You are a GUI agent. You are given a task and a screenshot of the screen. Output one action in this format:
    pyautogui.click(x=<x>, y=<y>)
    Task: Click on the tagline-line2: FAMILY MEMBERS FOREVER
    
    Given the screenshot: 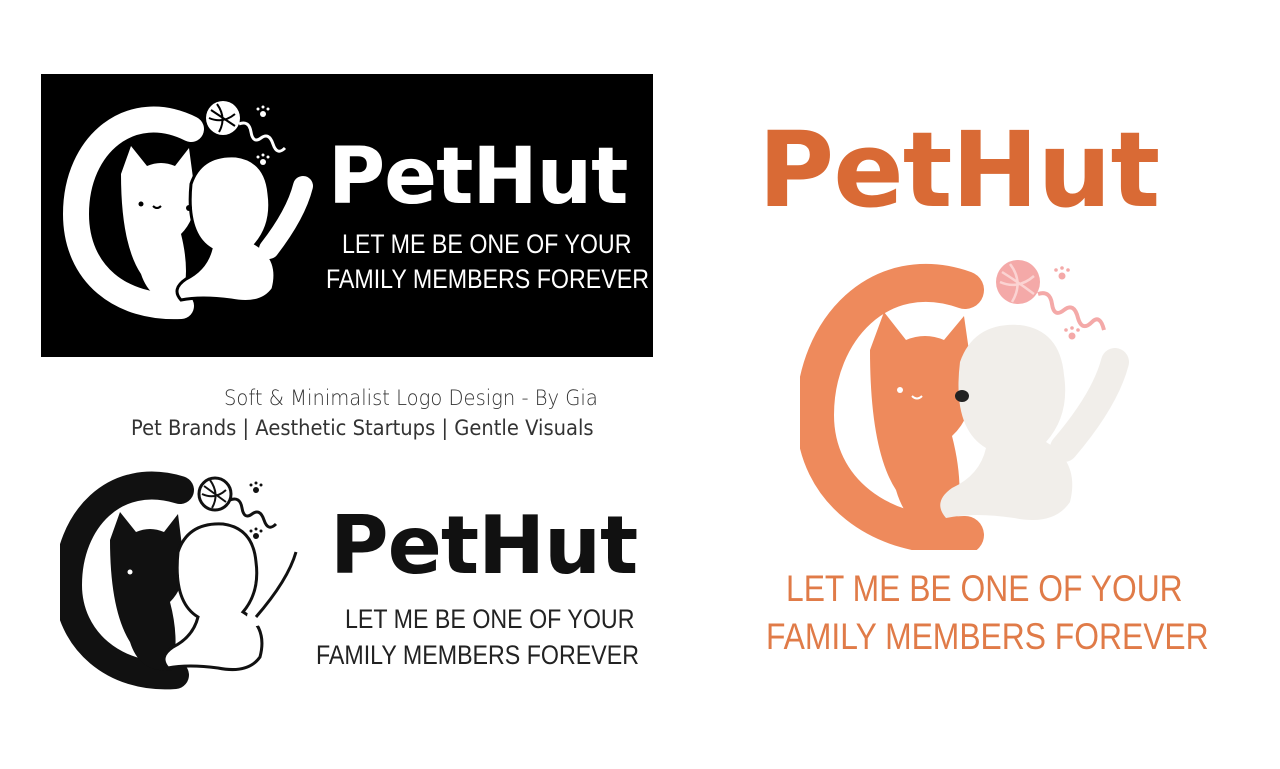 What is the action you would take?
    pyautogui.click(x=987, y=636)
    